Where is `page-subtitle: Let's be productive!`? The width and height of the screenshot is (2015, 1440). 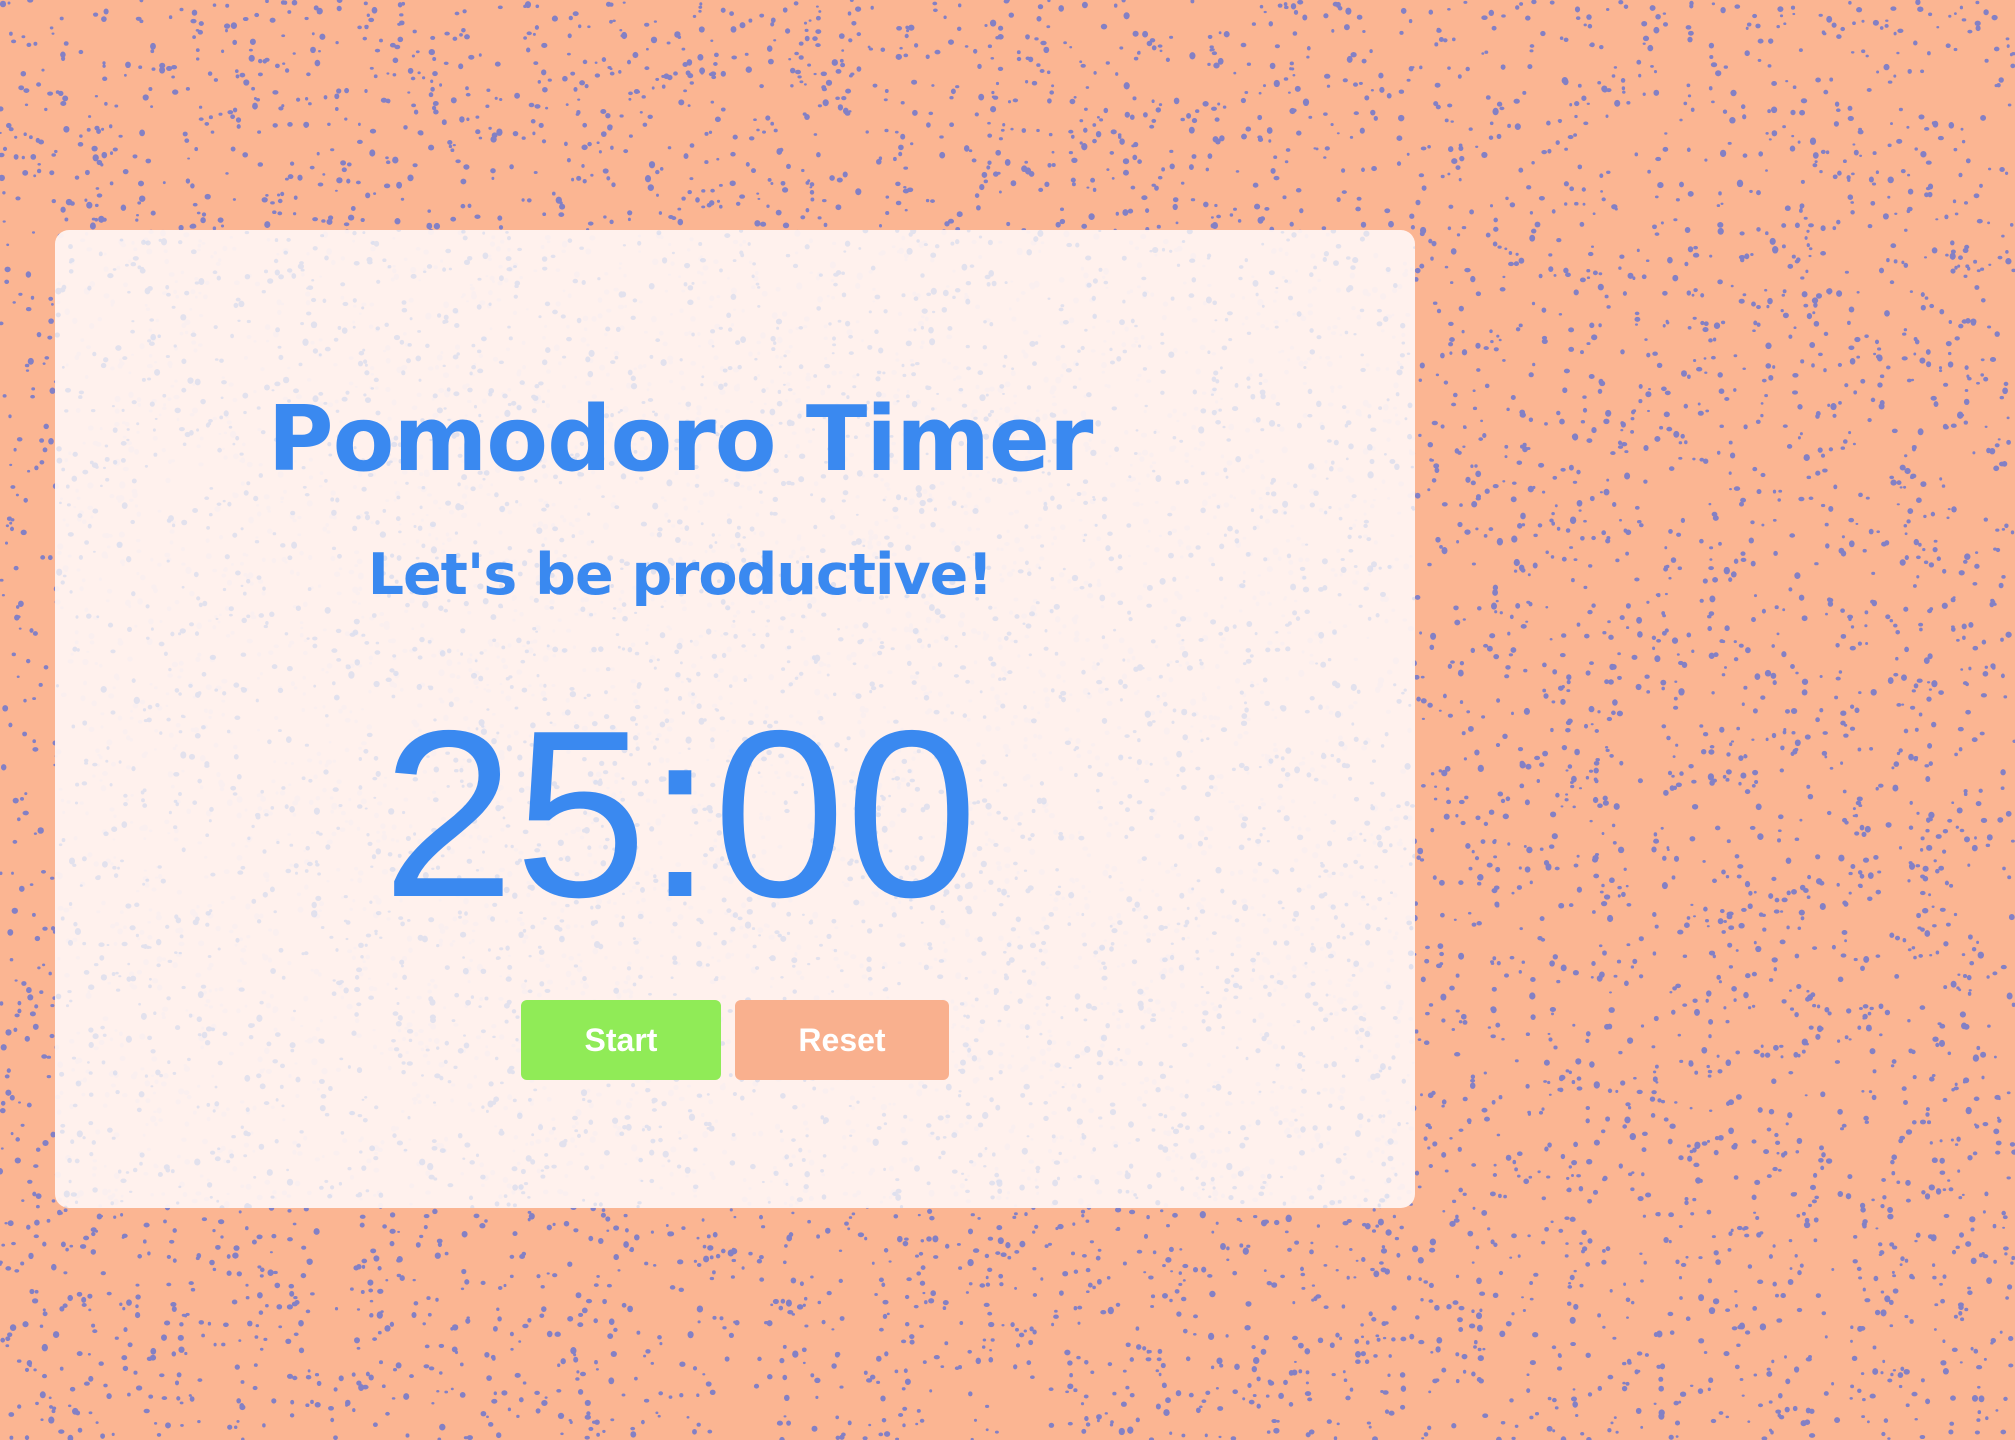
page-subtitle: Let's be productive! is located at coordinates (680, 575).